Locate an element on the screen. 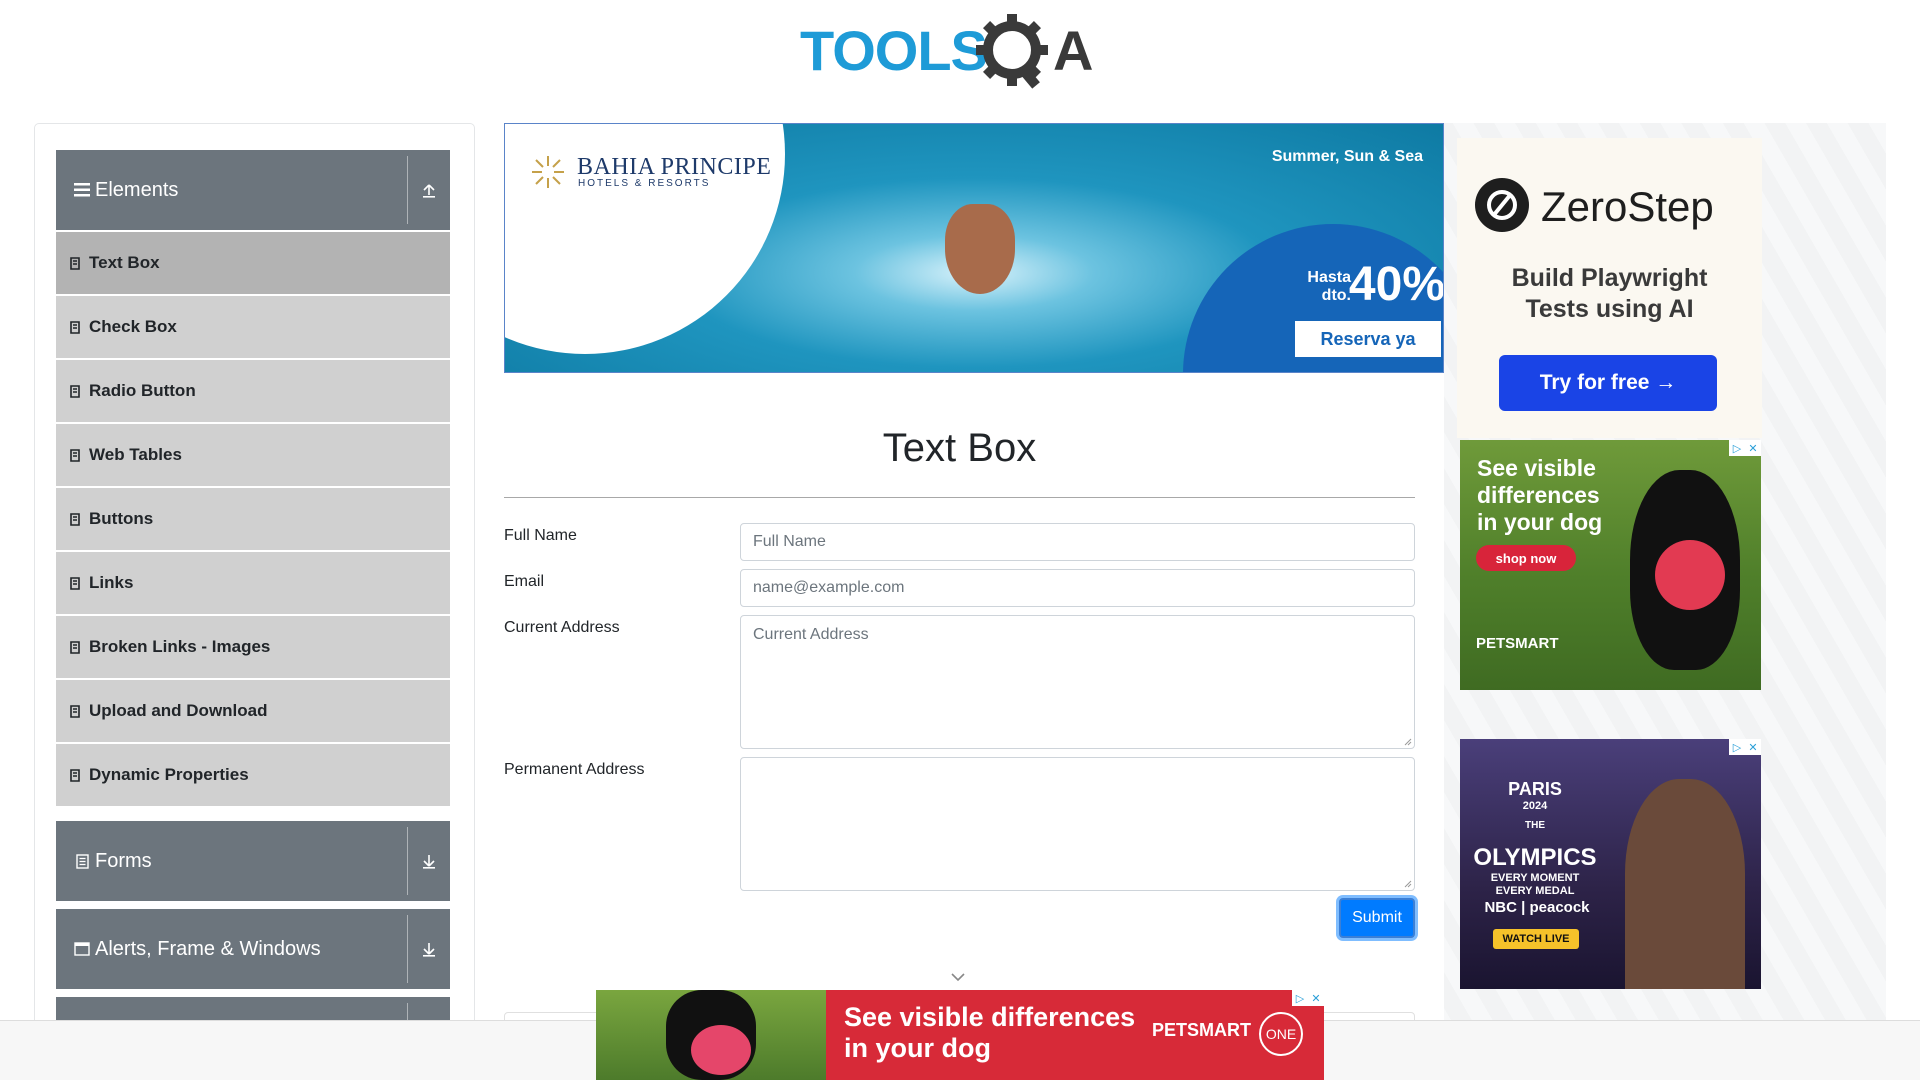 The image size is (1920, 1080). group-header-forms: Forms is located at coordinates (253, 861).